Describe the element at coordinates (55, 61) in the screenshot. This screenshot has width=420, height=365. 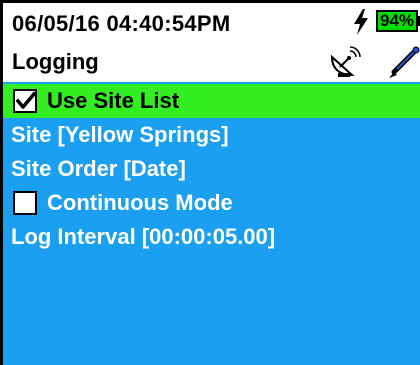
I see `page-title: Logging` at that location.